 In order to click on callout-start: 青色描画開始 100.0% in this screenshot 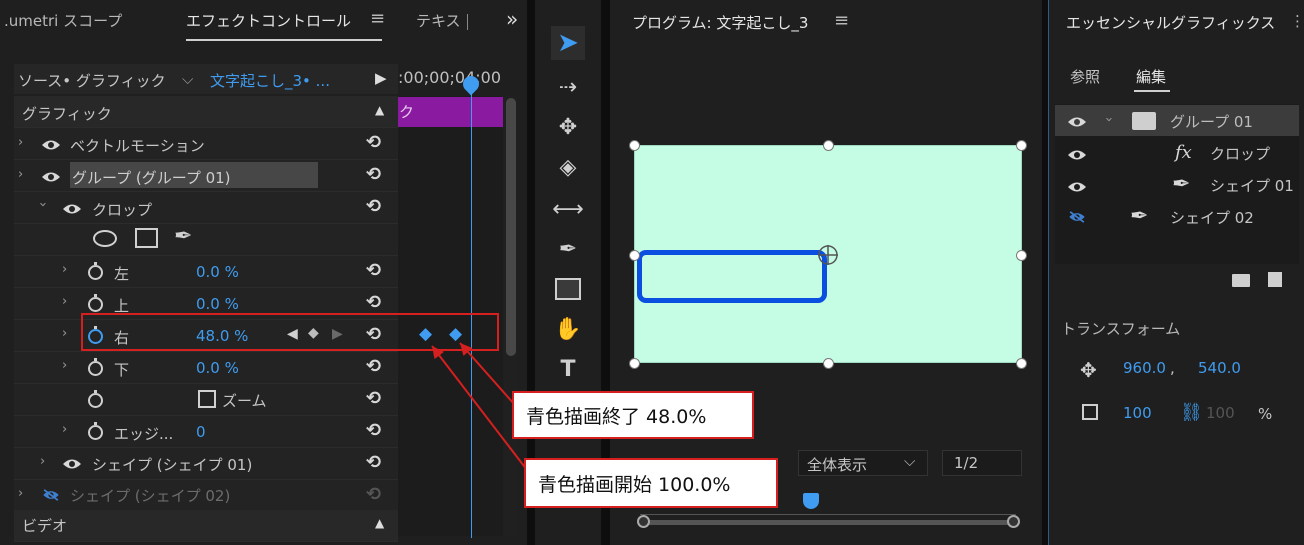, I will do `click(651, 483)`.